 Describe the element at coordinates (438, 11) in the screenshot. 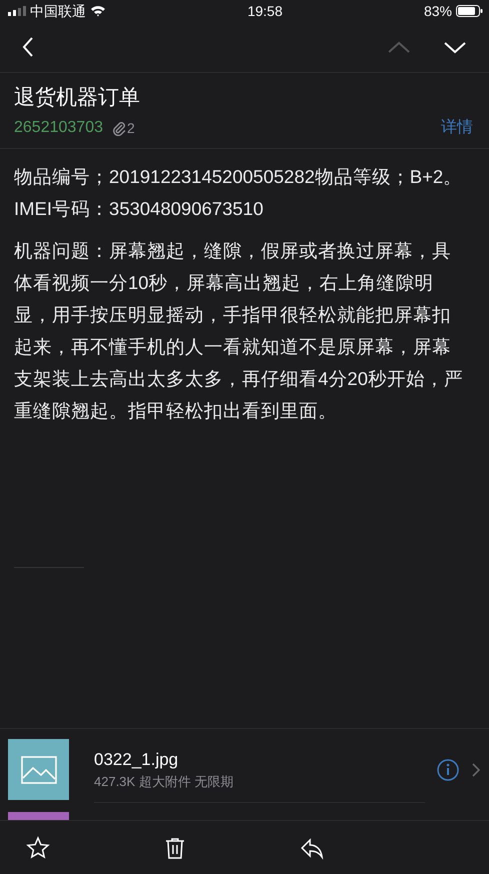

I see `battery-percentage: 83%` at that location.